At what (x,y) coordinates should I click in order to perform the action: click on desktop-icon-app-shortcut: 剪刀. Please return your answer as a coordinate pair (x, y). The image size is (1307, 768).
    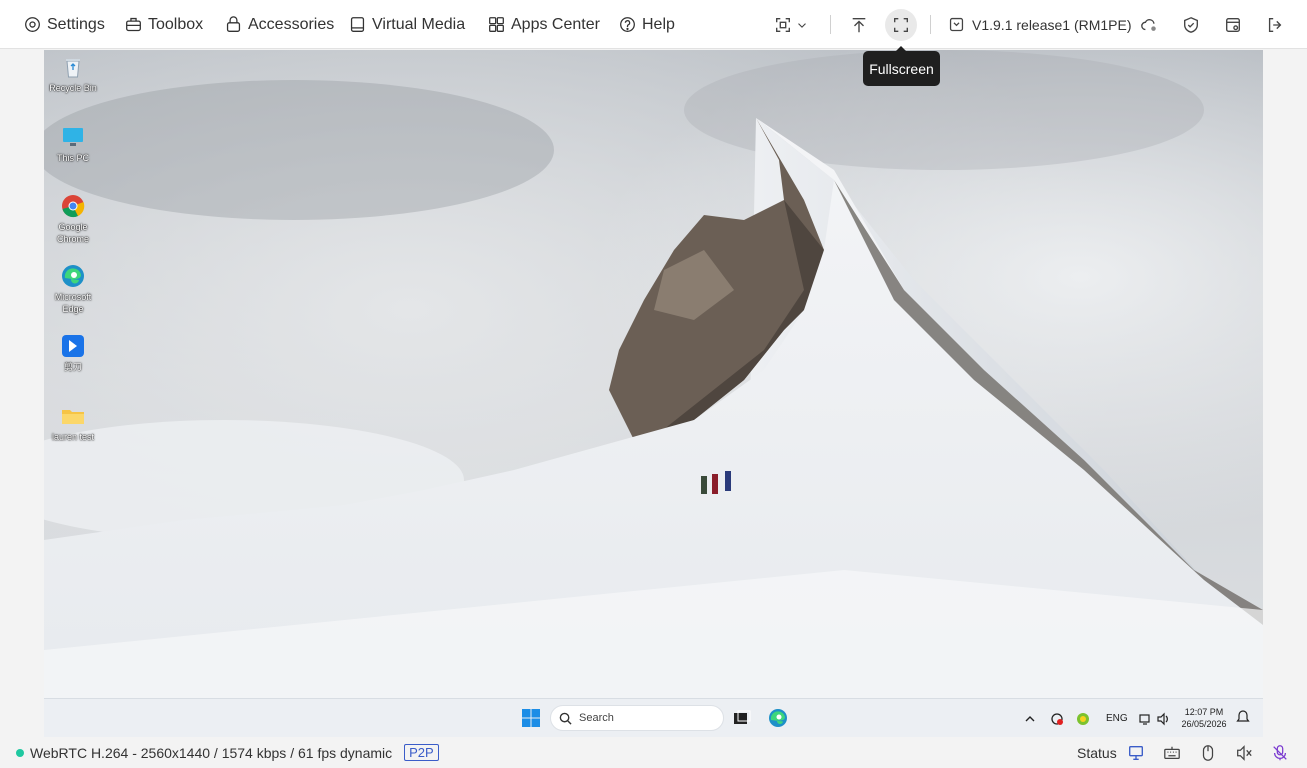
    Looking at the image, I should click on (73, 353).